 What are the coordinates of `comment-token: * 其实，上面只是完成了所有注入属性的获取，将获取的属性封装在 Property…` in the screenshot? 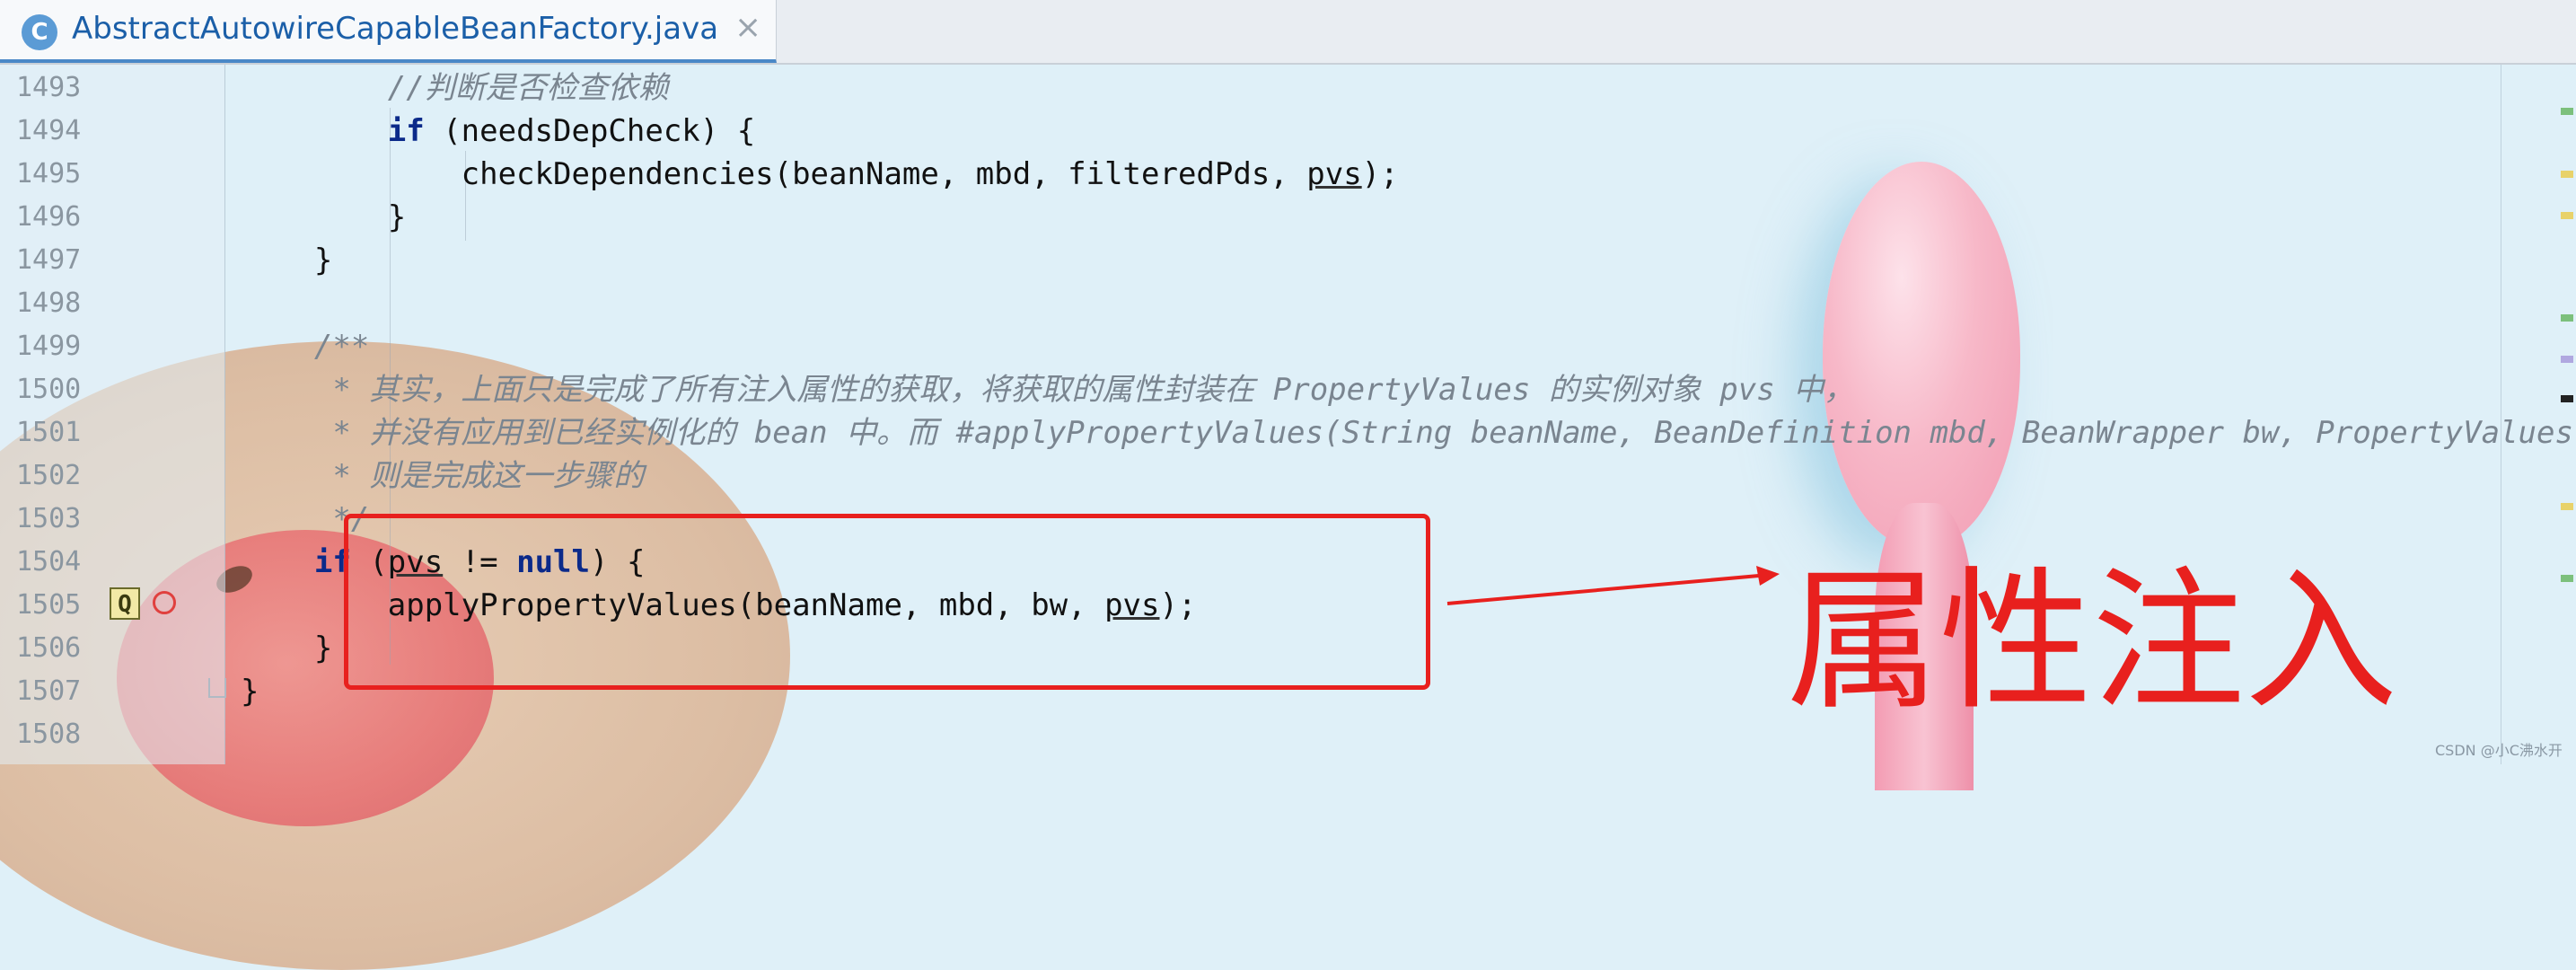 It's located at (1093, 390).